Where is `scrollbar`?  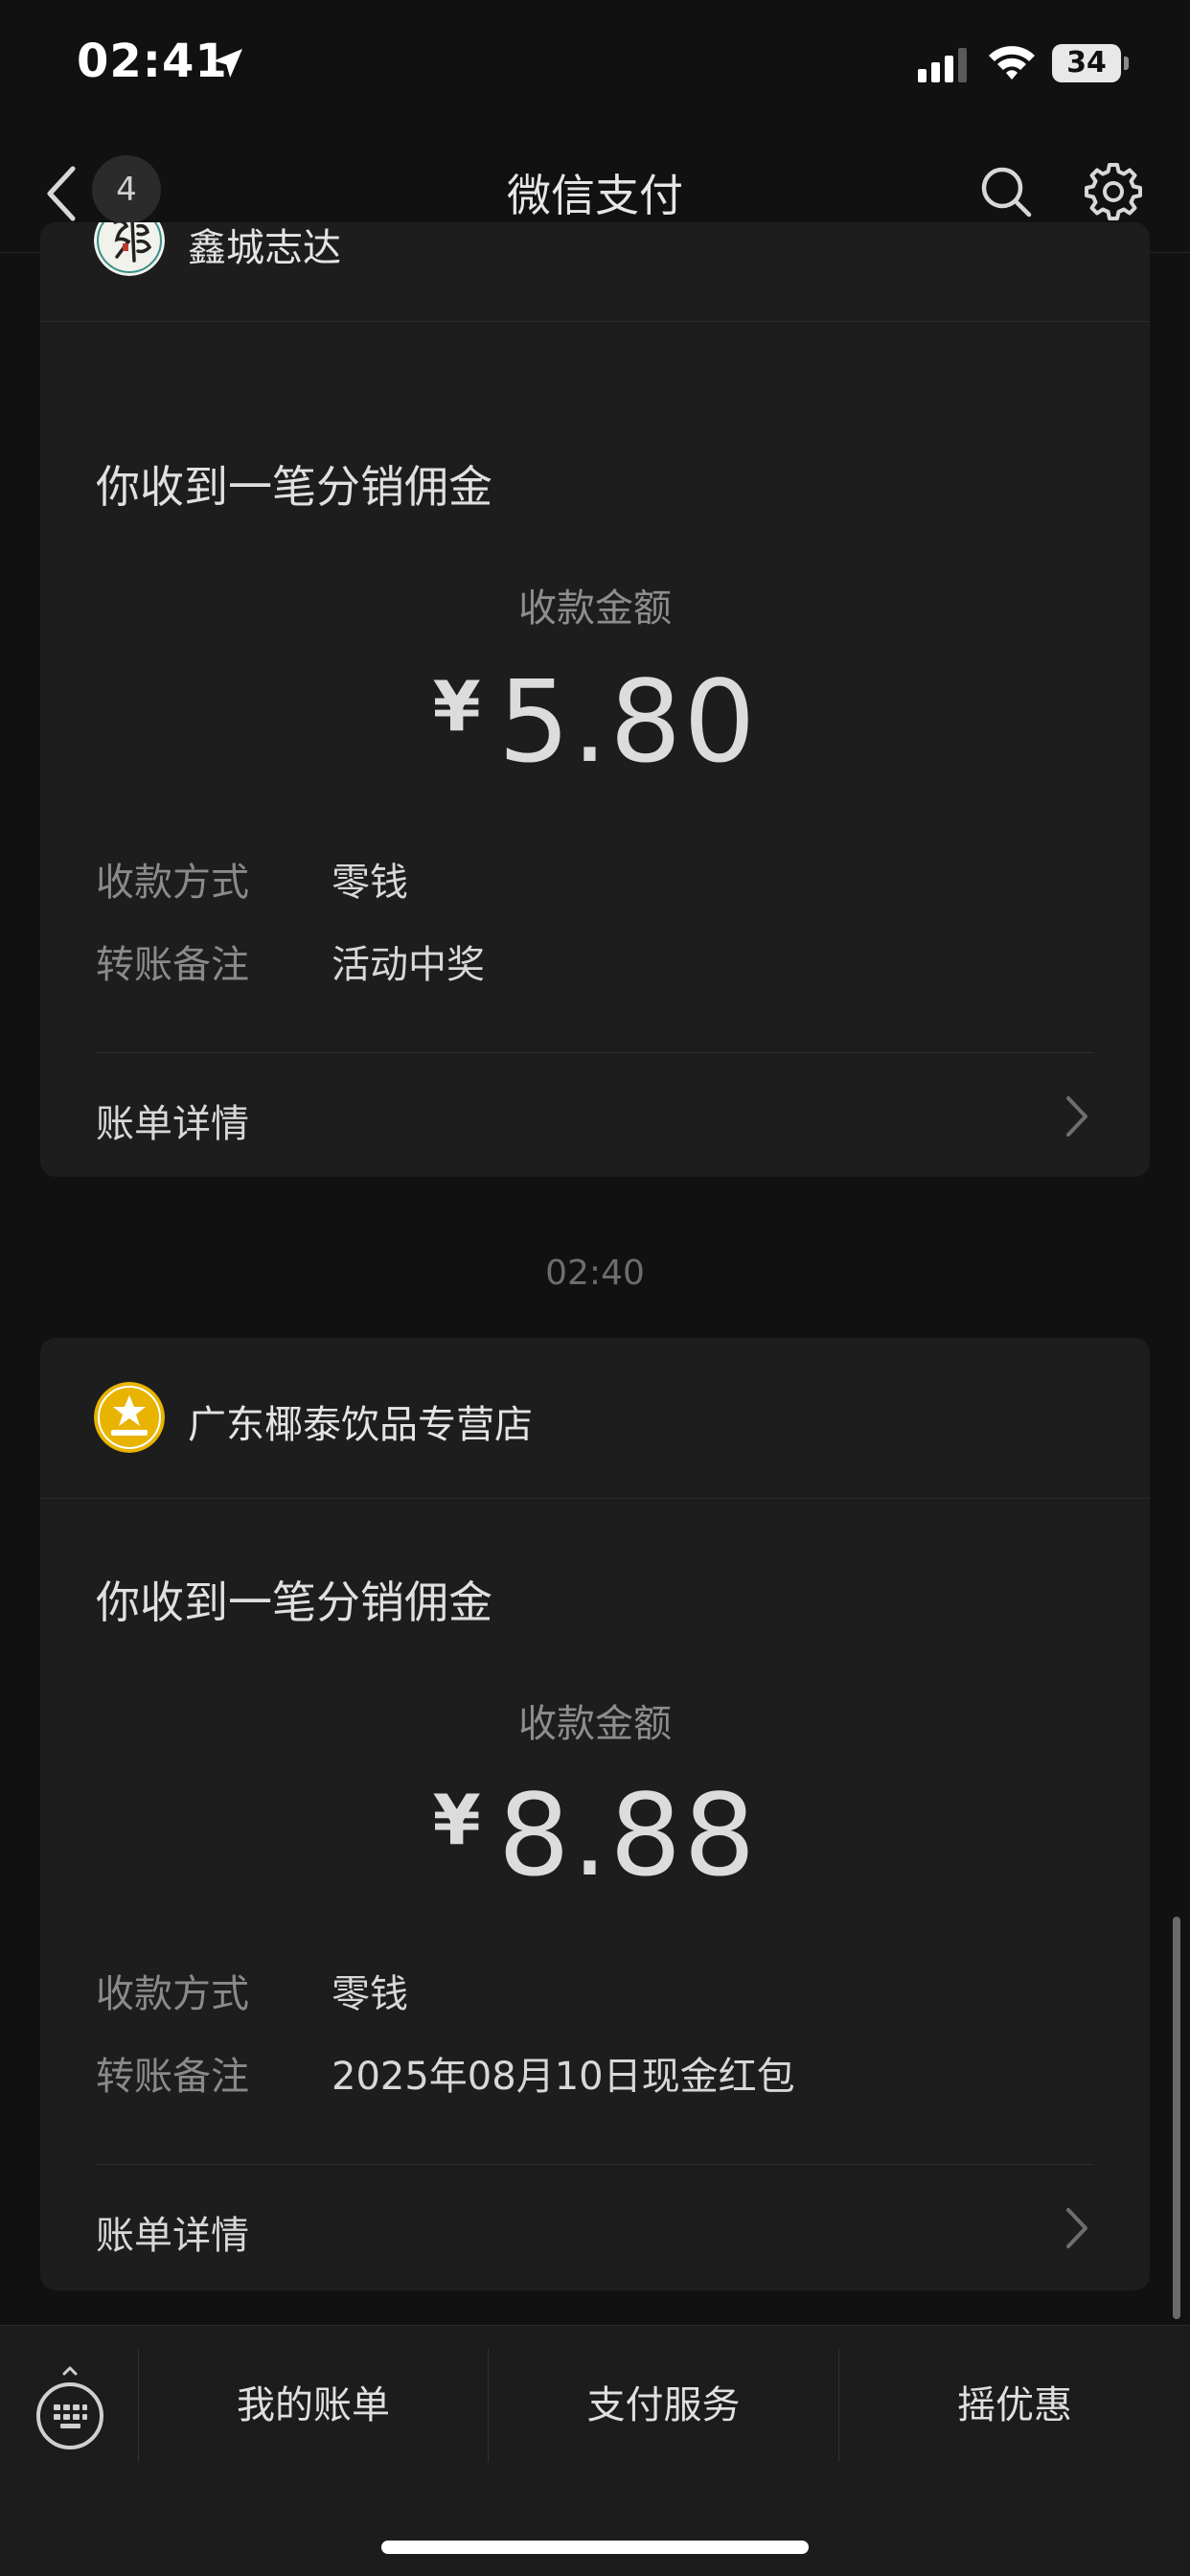
scrollbar is located at coordinates (1176, 2118).